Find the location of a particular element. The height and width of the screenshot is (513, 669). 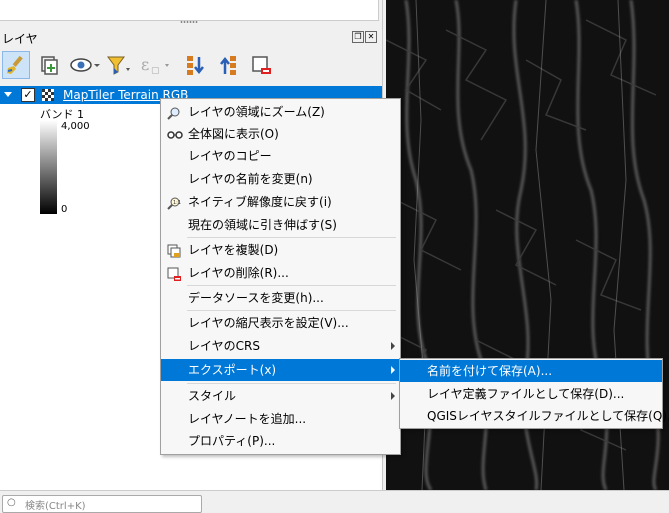

menu-duplicate-layer: レイヤを複製(D) is located at coordinates (280, 250).